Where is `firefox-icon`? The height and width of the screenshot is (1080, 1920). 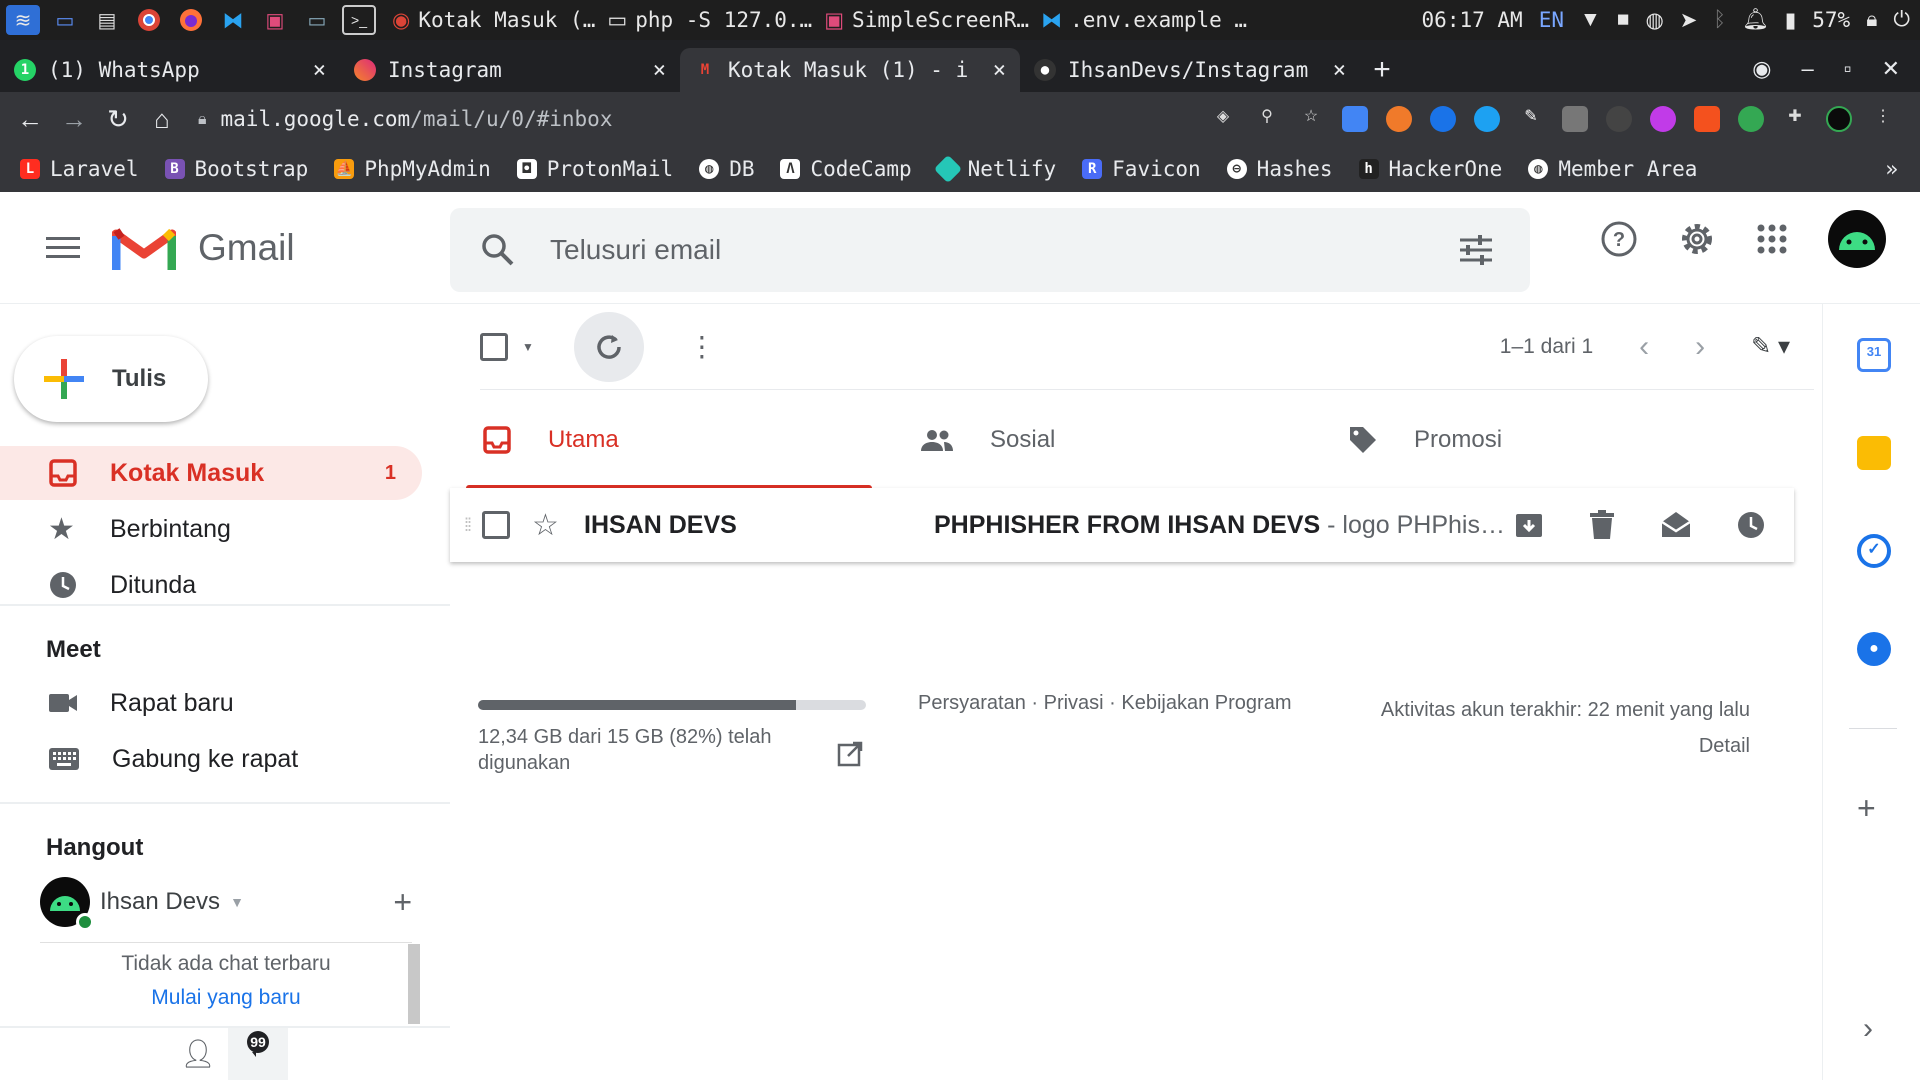
firefox-icon is located at coordinates (191, 20).